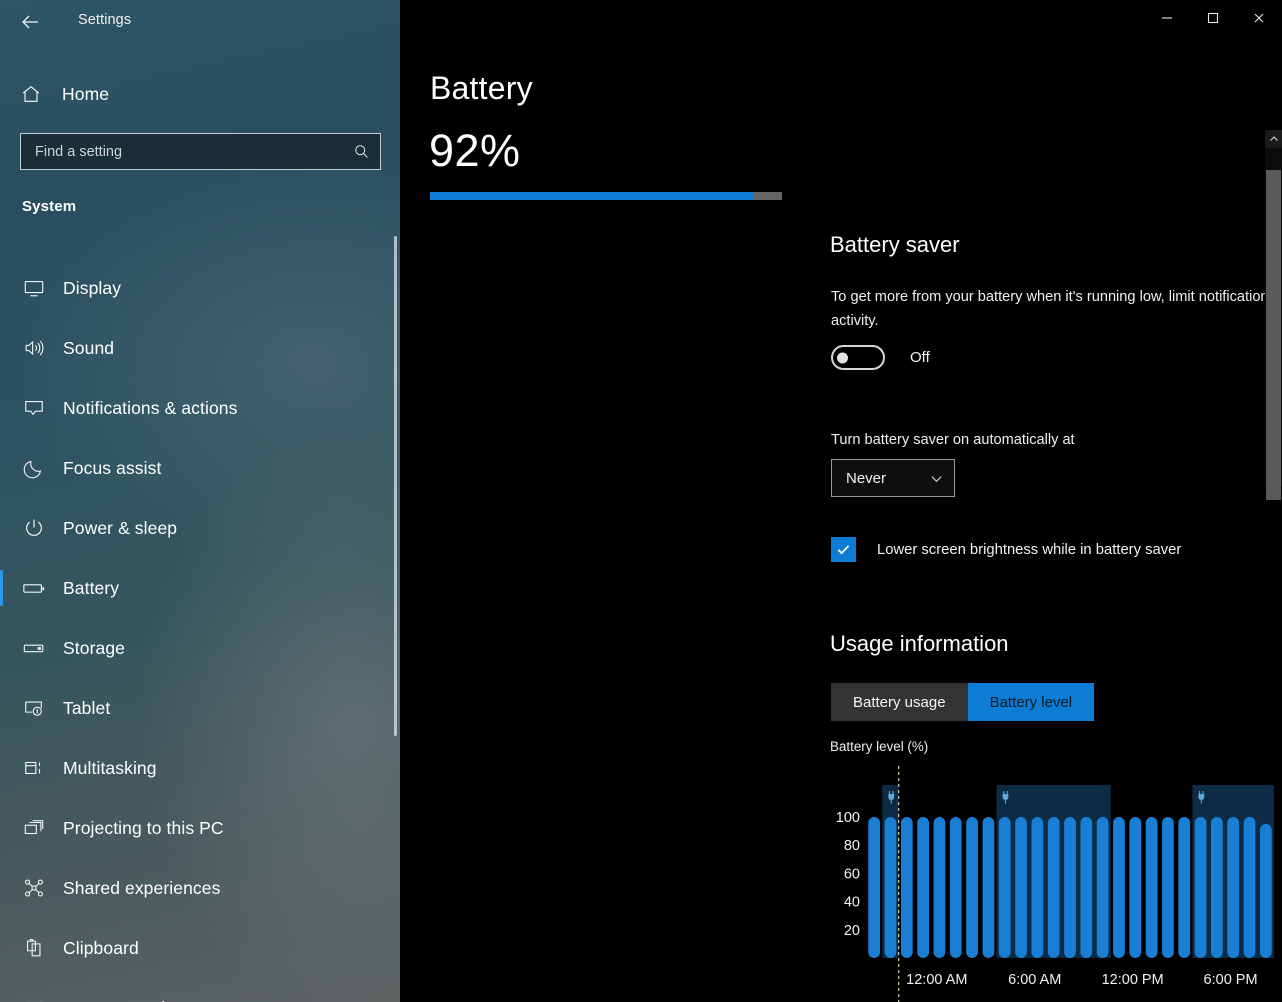 This screenshot has width=1282, height=1002. Describe the element at coordinates (200, 990) in the screenshot. I see `sidebar-item-remote-desktop: Remote Desktop` at that location.